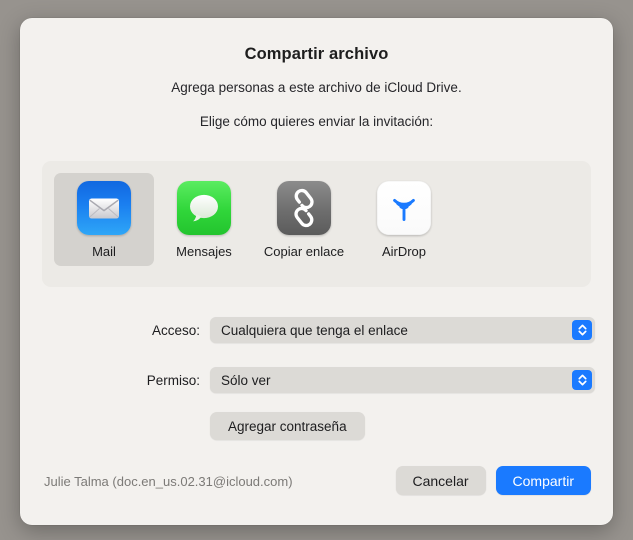  What do you see at coordinates (175, 330) in the screenshot?
I see `access-label: Acceso:` at bounding box center [175, 330].